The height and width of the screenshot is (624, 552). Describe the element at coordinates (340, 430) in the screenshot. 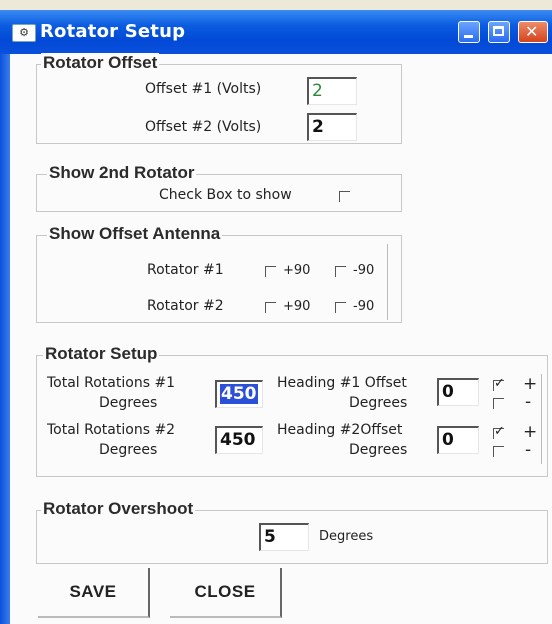

I see `heading-2-offset-label: Heading #2Offset` at that location.